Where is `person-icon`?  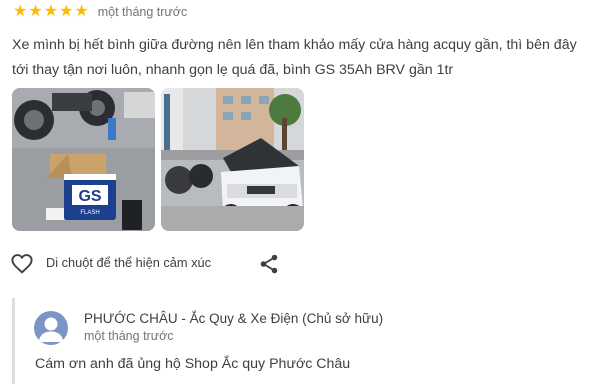
person-icon is located at coordinates (51, 329).